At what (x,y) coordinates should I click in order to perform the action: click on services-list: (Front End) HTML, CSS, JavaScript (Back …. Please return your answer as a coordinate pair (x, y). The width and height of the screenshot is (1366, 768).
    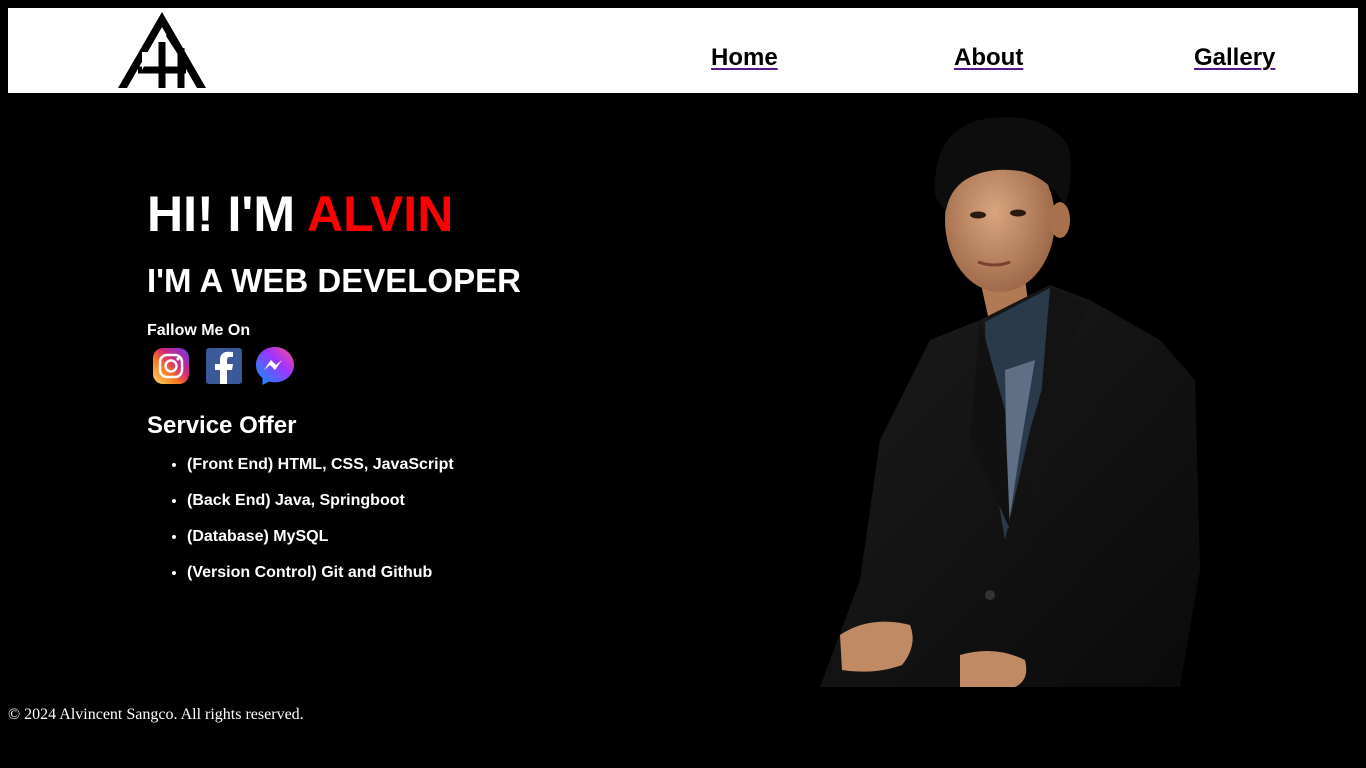
    Looking at the image, I should click on (334, 526).